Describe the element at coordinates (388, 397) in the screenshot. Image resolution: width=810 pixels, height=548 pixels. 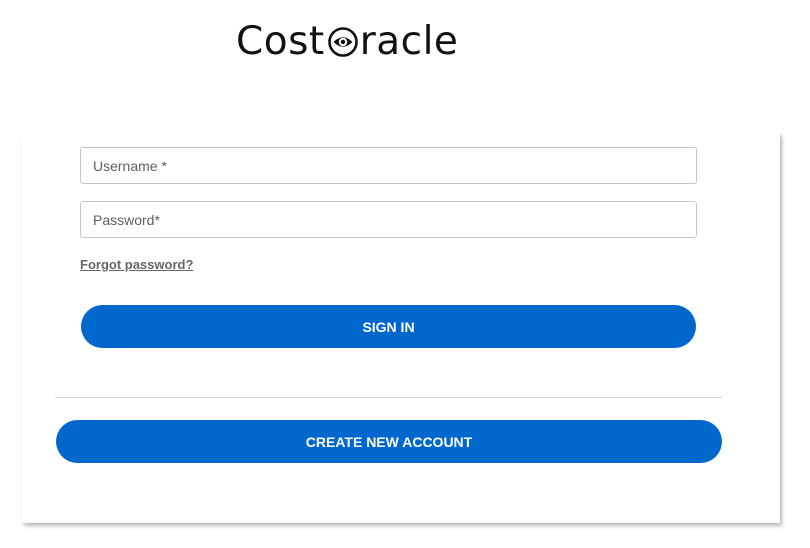
I see `divider` at that location.